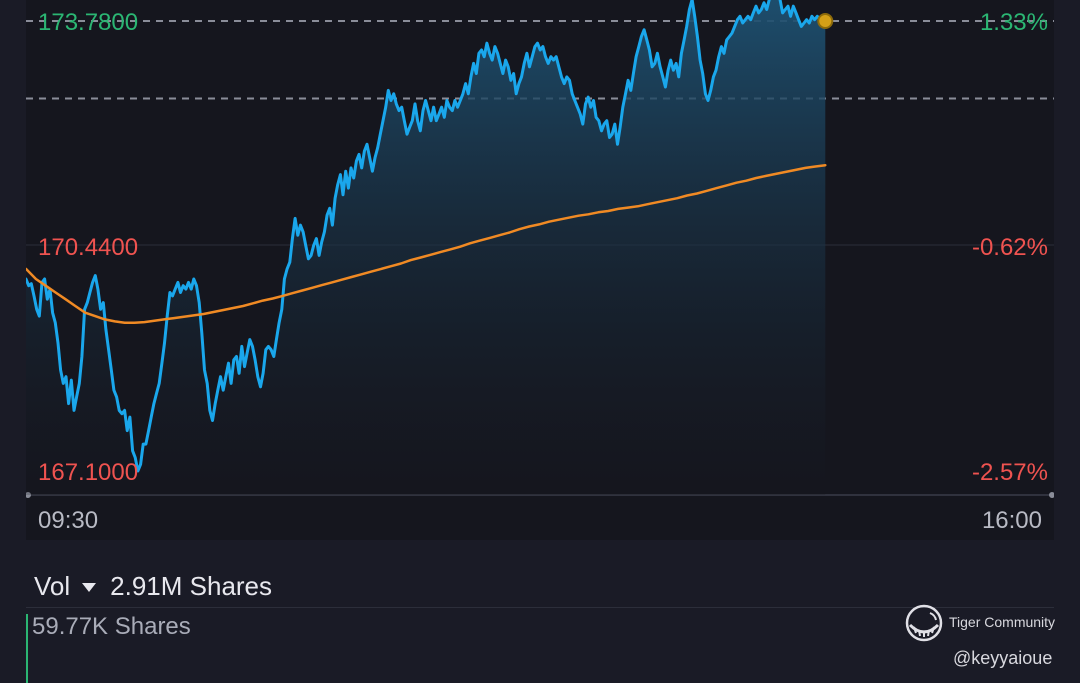  What do you see at coordinates (1014, 22) in the screenshot?
I see `y-tick-label-right: 1.33%` at bounding box center [1014, 22].